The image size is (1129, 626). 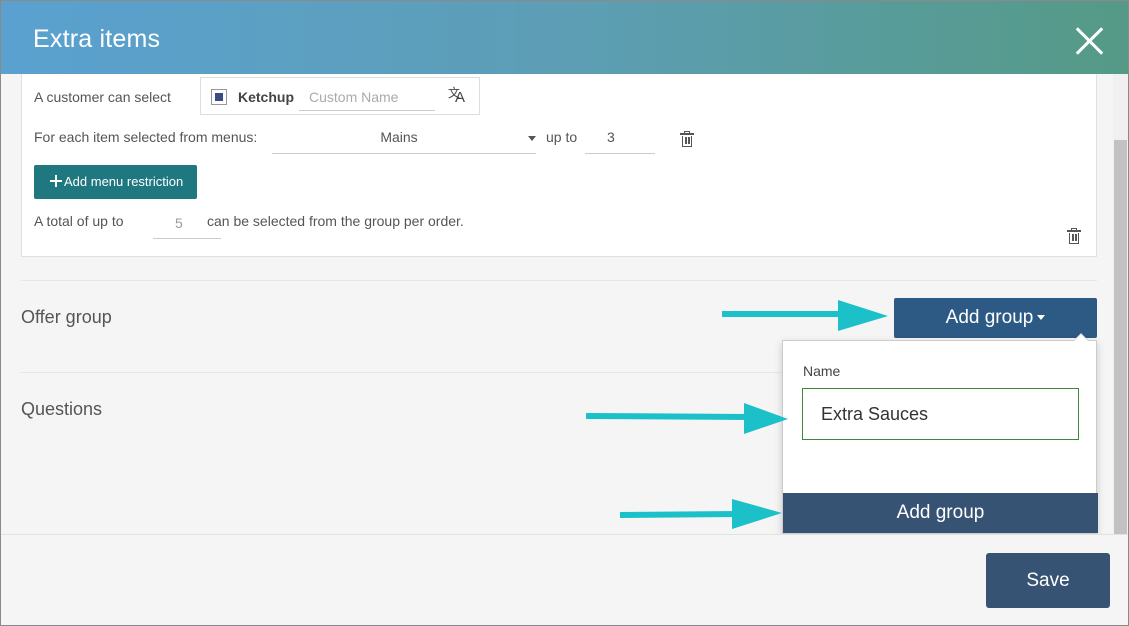 What do you see at coordinates (124, 181) in the screenshot?
I see `add-menu-restriction-label: Add menu restriction` at bounding box center [124, 181].